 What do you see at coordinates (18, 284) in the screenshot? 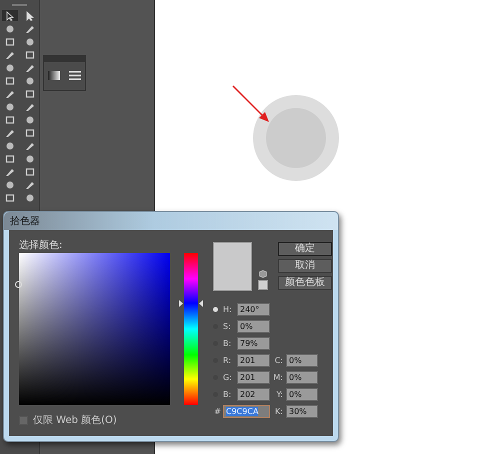
I see `picker-marker` at bounding box center [18, 284].